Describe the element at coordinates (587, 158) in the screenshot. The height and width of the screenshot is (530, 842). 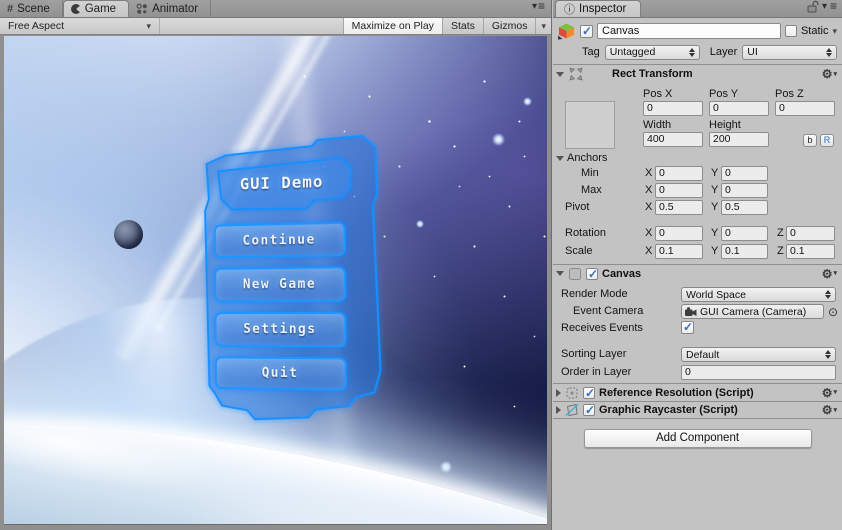
I see `anchors-label: Anchors` at that location.